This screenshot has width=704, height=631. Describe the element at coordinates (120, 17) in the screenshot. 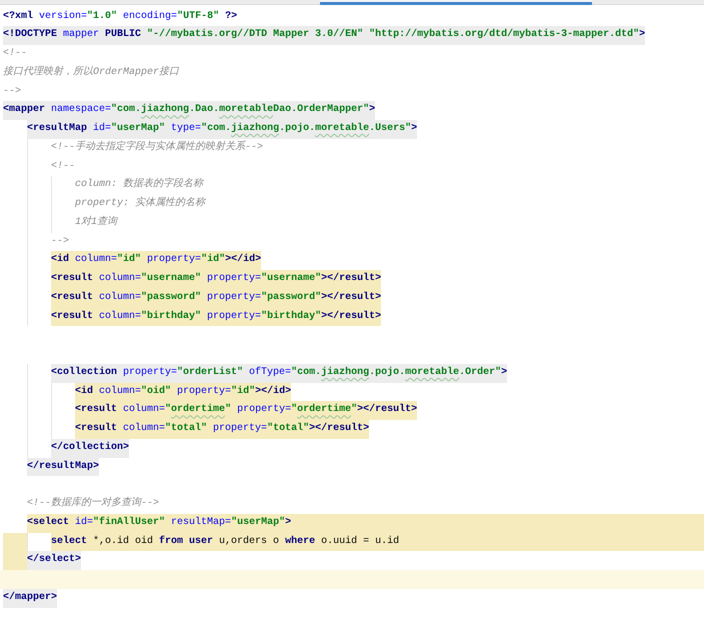

I see `code-line: <?xml version="1.0" encoding="UTF-8" ?>` at that location.